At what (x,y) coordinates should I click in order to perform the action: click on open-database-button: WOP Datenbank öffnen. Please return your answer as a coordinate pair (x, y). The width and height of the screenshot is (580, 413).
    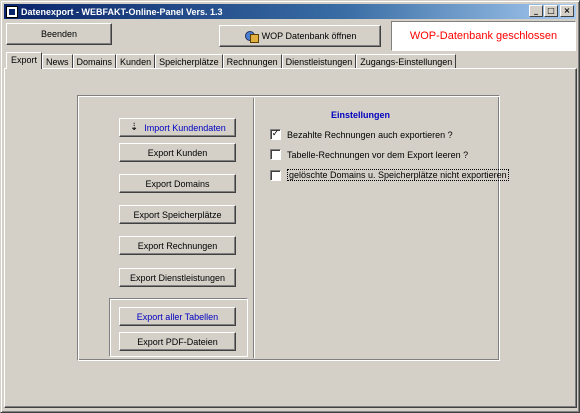
    Looking at the image, I should click on (300, 36).